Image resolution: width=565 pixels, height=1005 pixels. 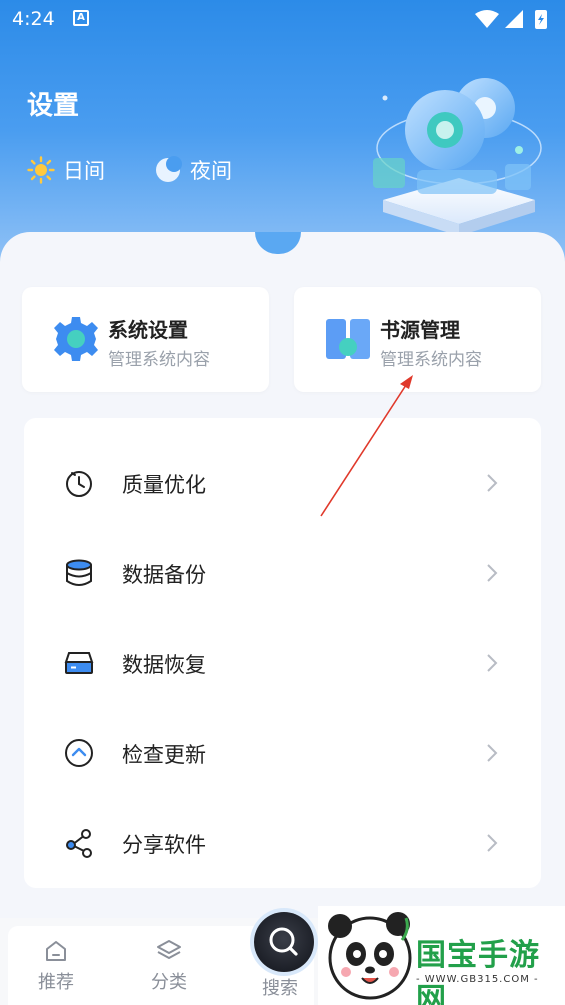 What do you see at coordinates (53, 106) in the screenshot?
I see `page-title: 设置` at bounding box center [53, 106].